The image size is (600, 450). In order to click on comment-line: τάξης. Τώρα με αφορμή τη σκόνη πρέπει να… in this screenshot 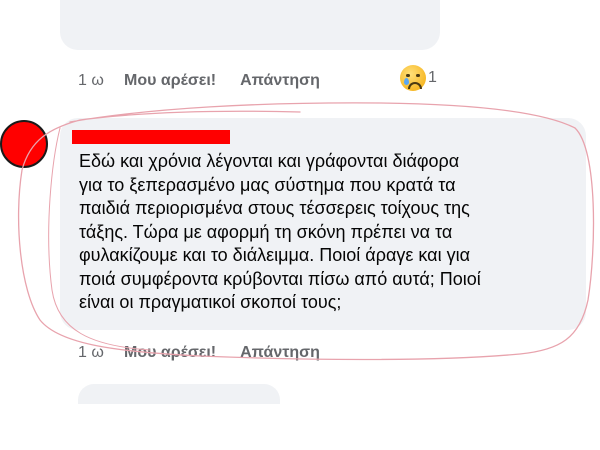, I will do `click(266, 231)`.